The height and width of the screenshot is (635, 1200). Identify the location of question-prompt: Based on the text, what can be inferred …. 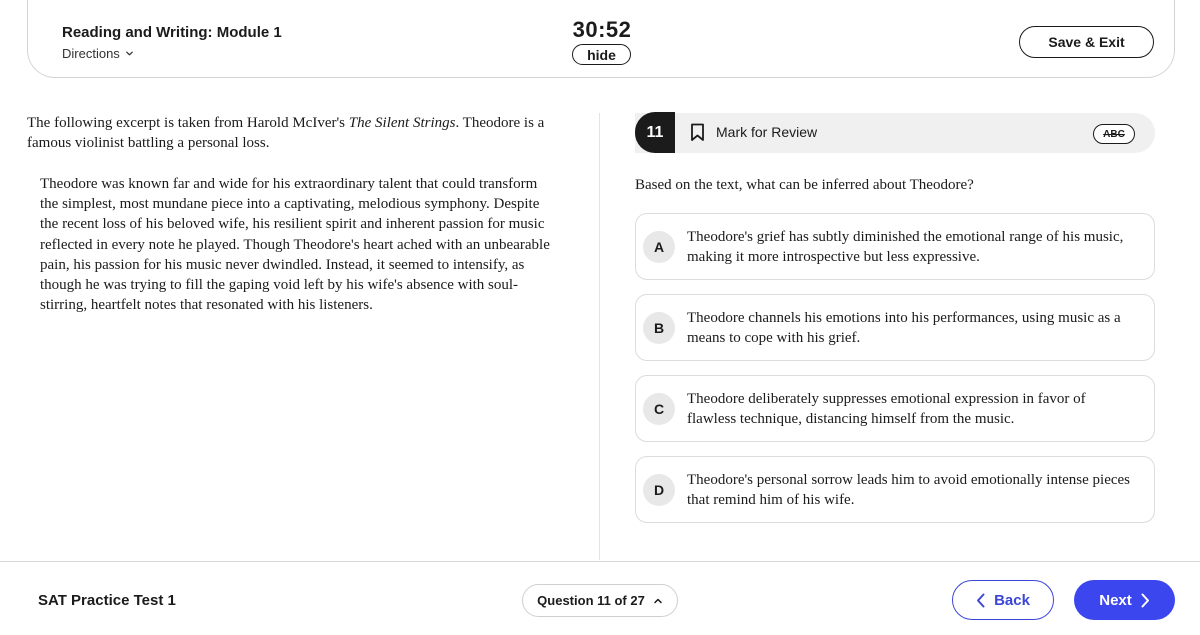
(804, 185).